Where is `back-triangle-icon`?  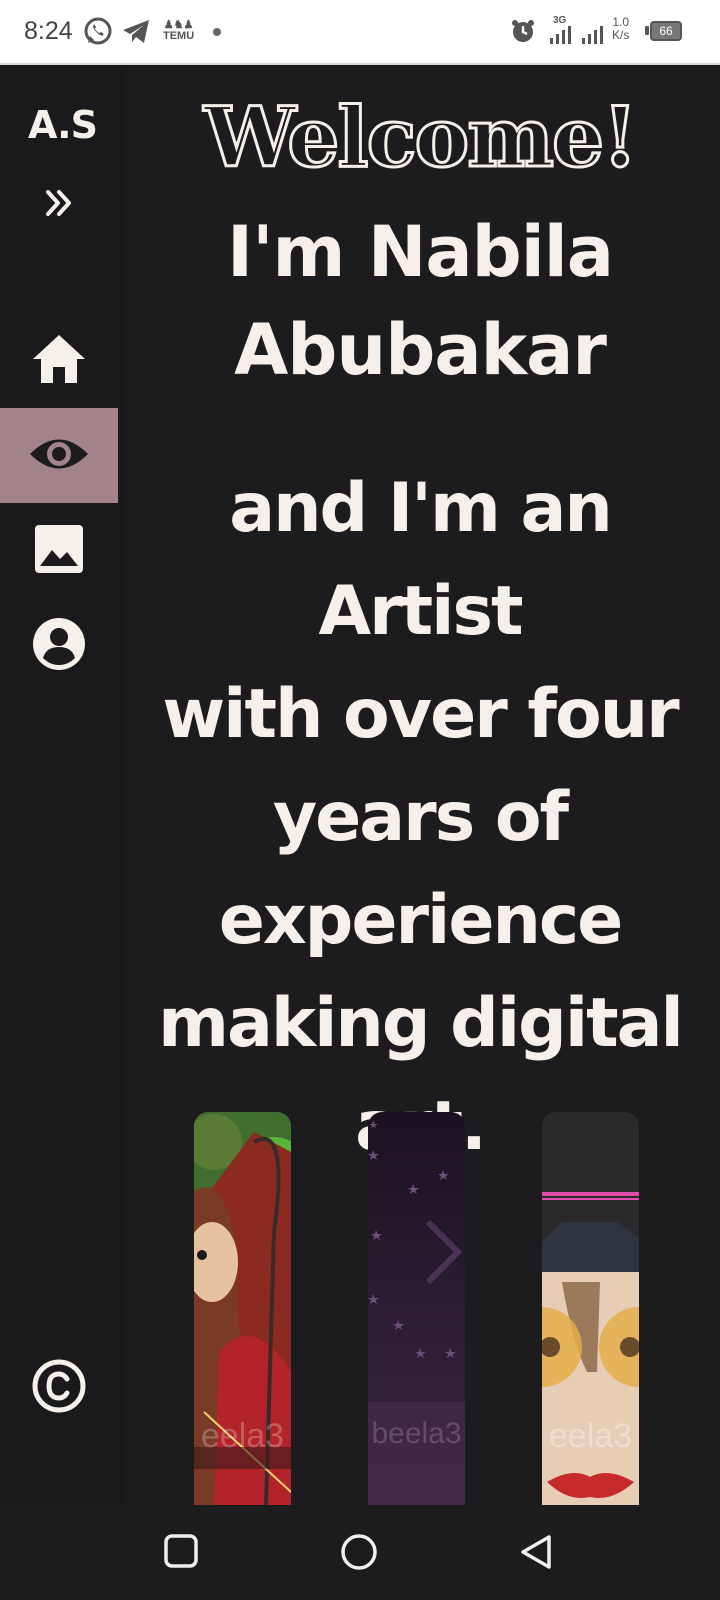
back-triangle-icon is located at coordinates (536, 1552).